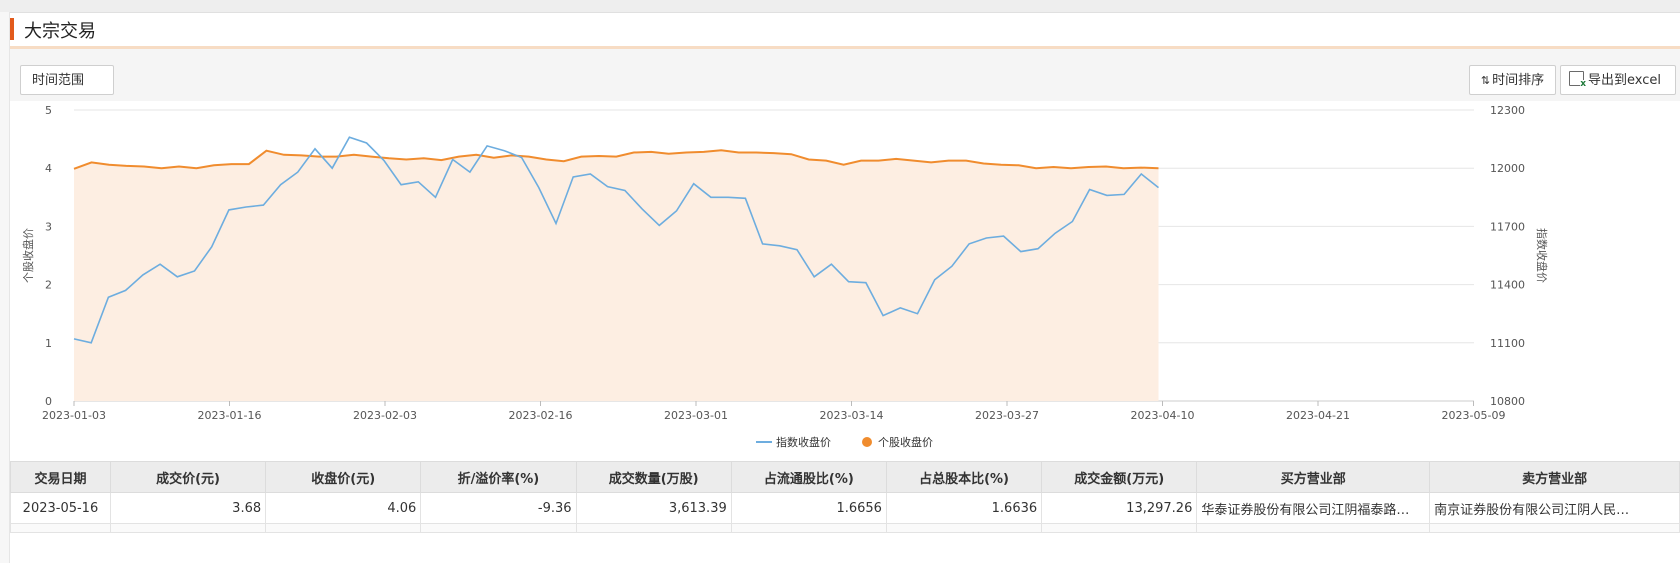  Describe the element at coordinates (1542, 255) in the screenshot. I see `right-axis-title: 指数收盘价` at that location.